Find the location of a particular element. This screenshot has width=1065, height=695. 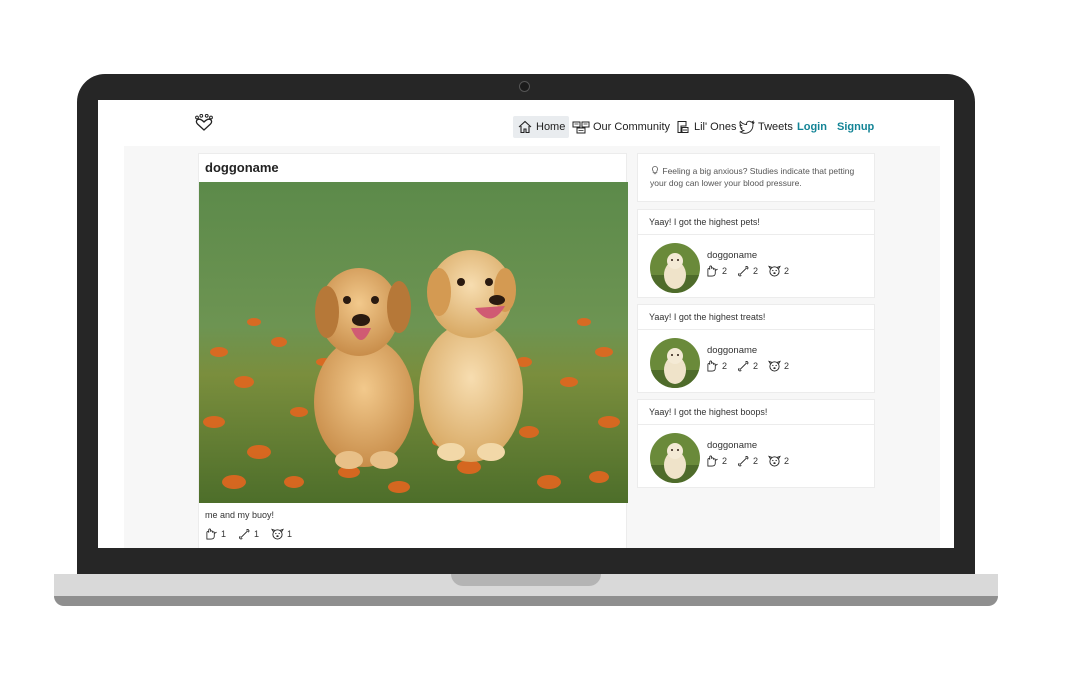

pets-count: 1 is located at coordinates (224, 534).